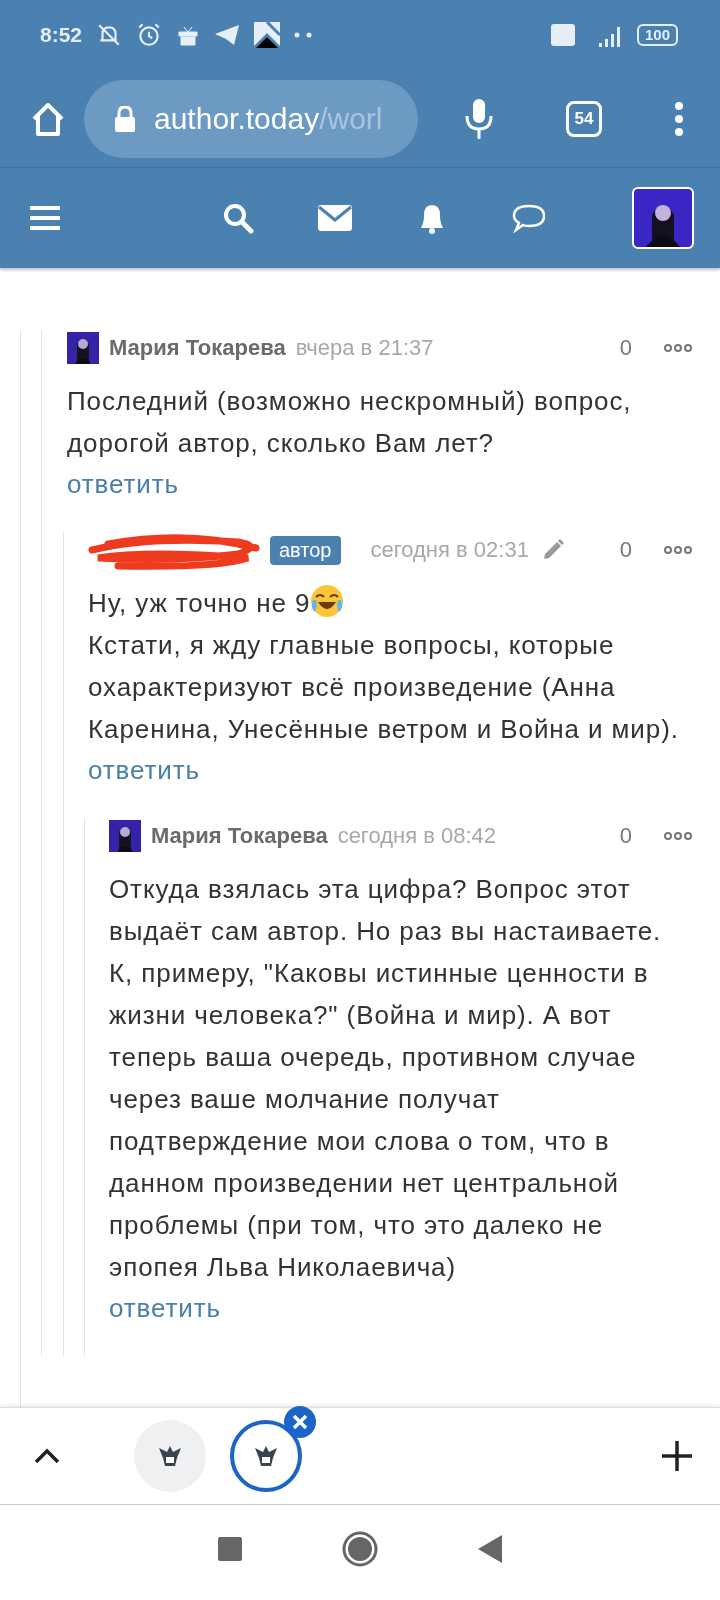 This screenshot has width=720, height=1600. What do you see at coordinates (350, 422) in the screenshot?
I see `comment-text: Последний (возможно нескромный) вопрос, дорогой автор, сколько Вам лет?` at bounding box center [350, 422].